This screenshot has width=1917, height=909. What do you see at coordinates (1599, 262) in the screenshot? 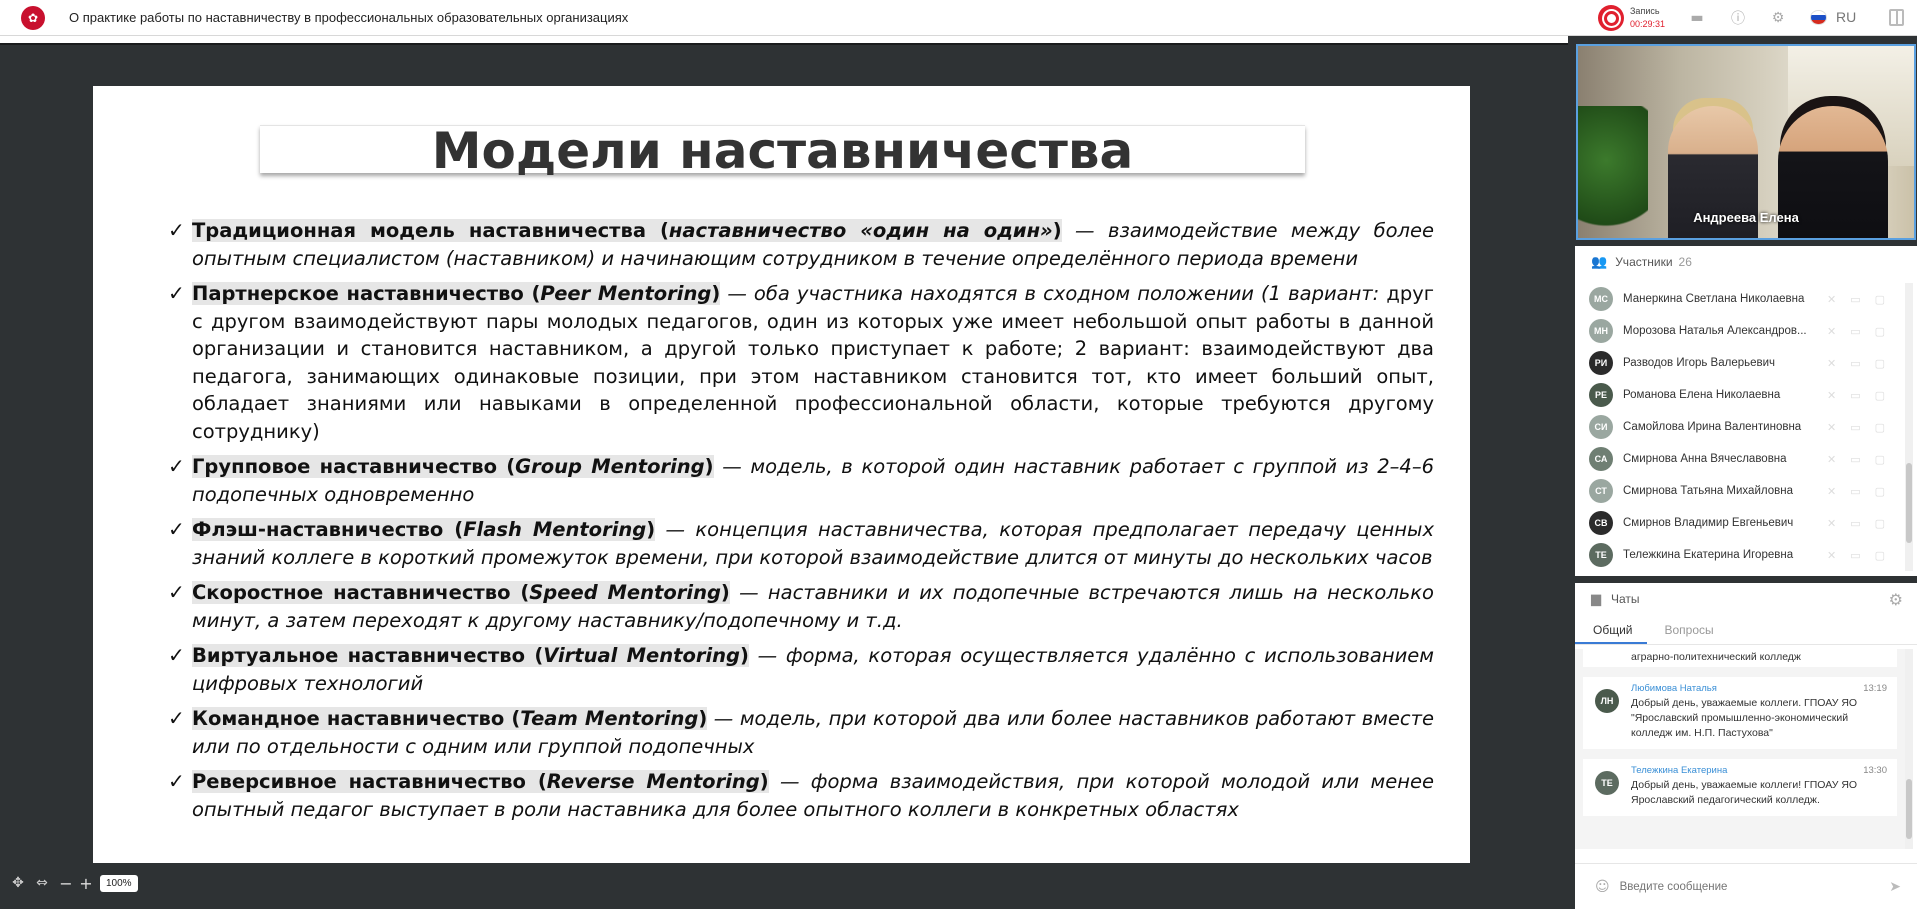
I see `people-icon: 👥` at bounding box center [1599, 262].